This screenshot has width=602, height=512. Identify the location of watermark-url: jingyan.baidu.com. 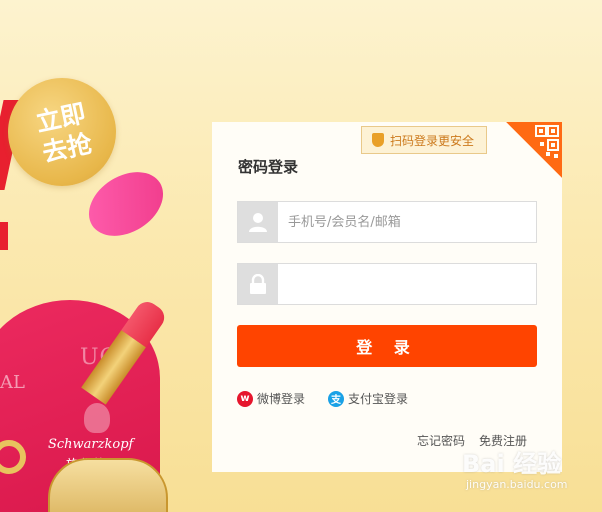
(517, 484).